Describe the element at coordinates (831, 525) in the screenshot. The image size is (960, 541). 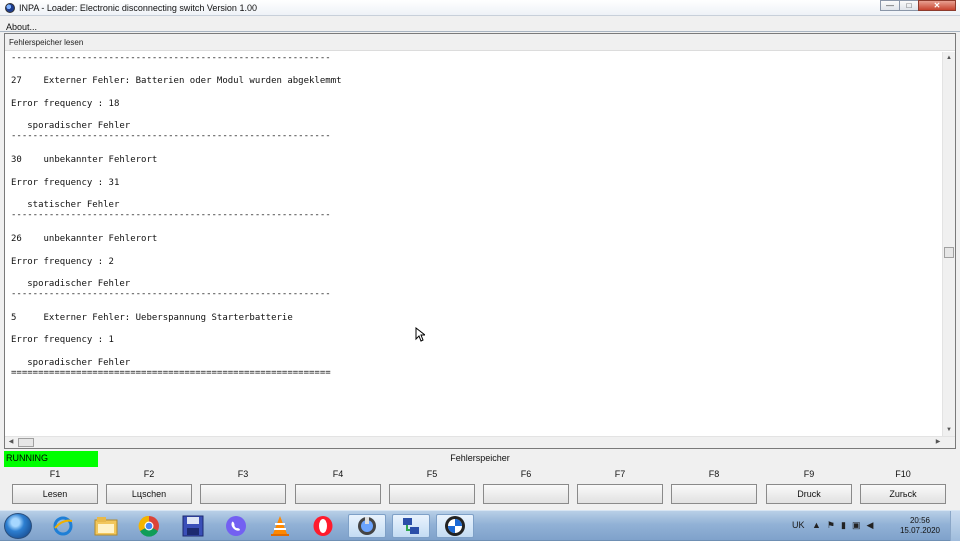
I see `action-center-icon: ⚑` at that location.